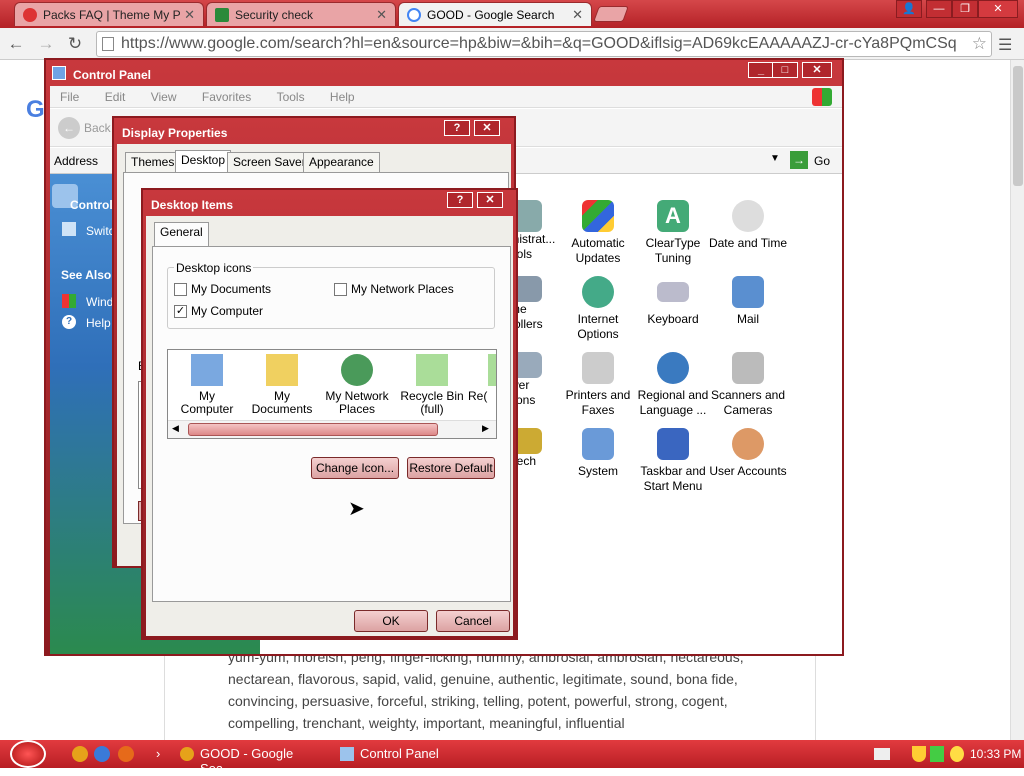 The image size is (1024, 776). I want to click on taskbar-label: Control Panel, so click(399, 753).